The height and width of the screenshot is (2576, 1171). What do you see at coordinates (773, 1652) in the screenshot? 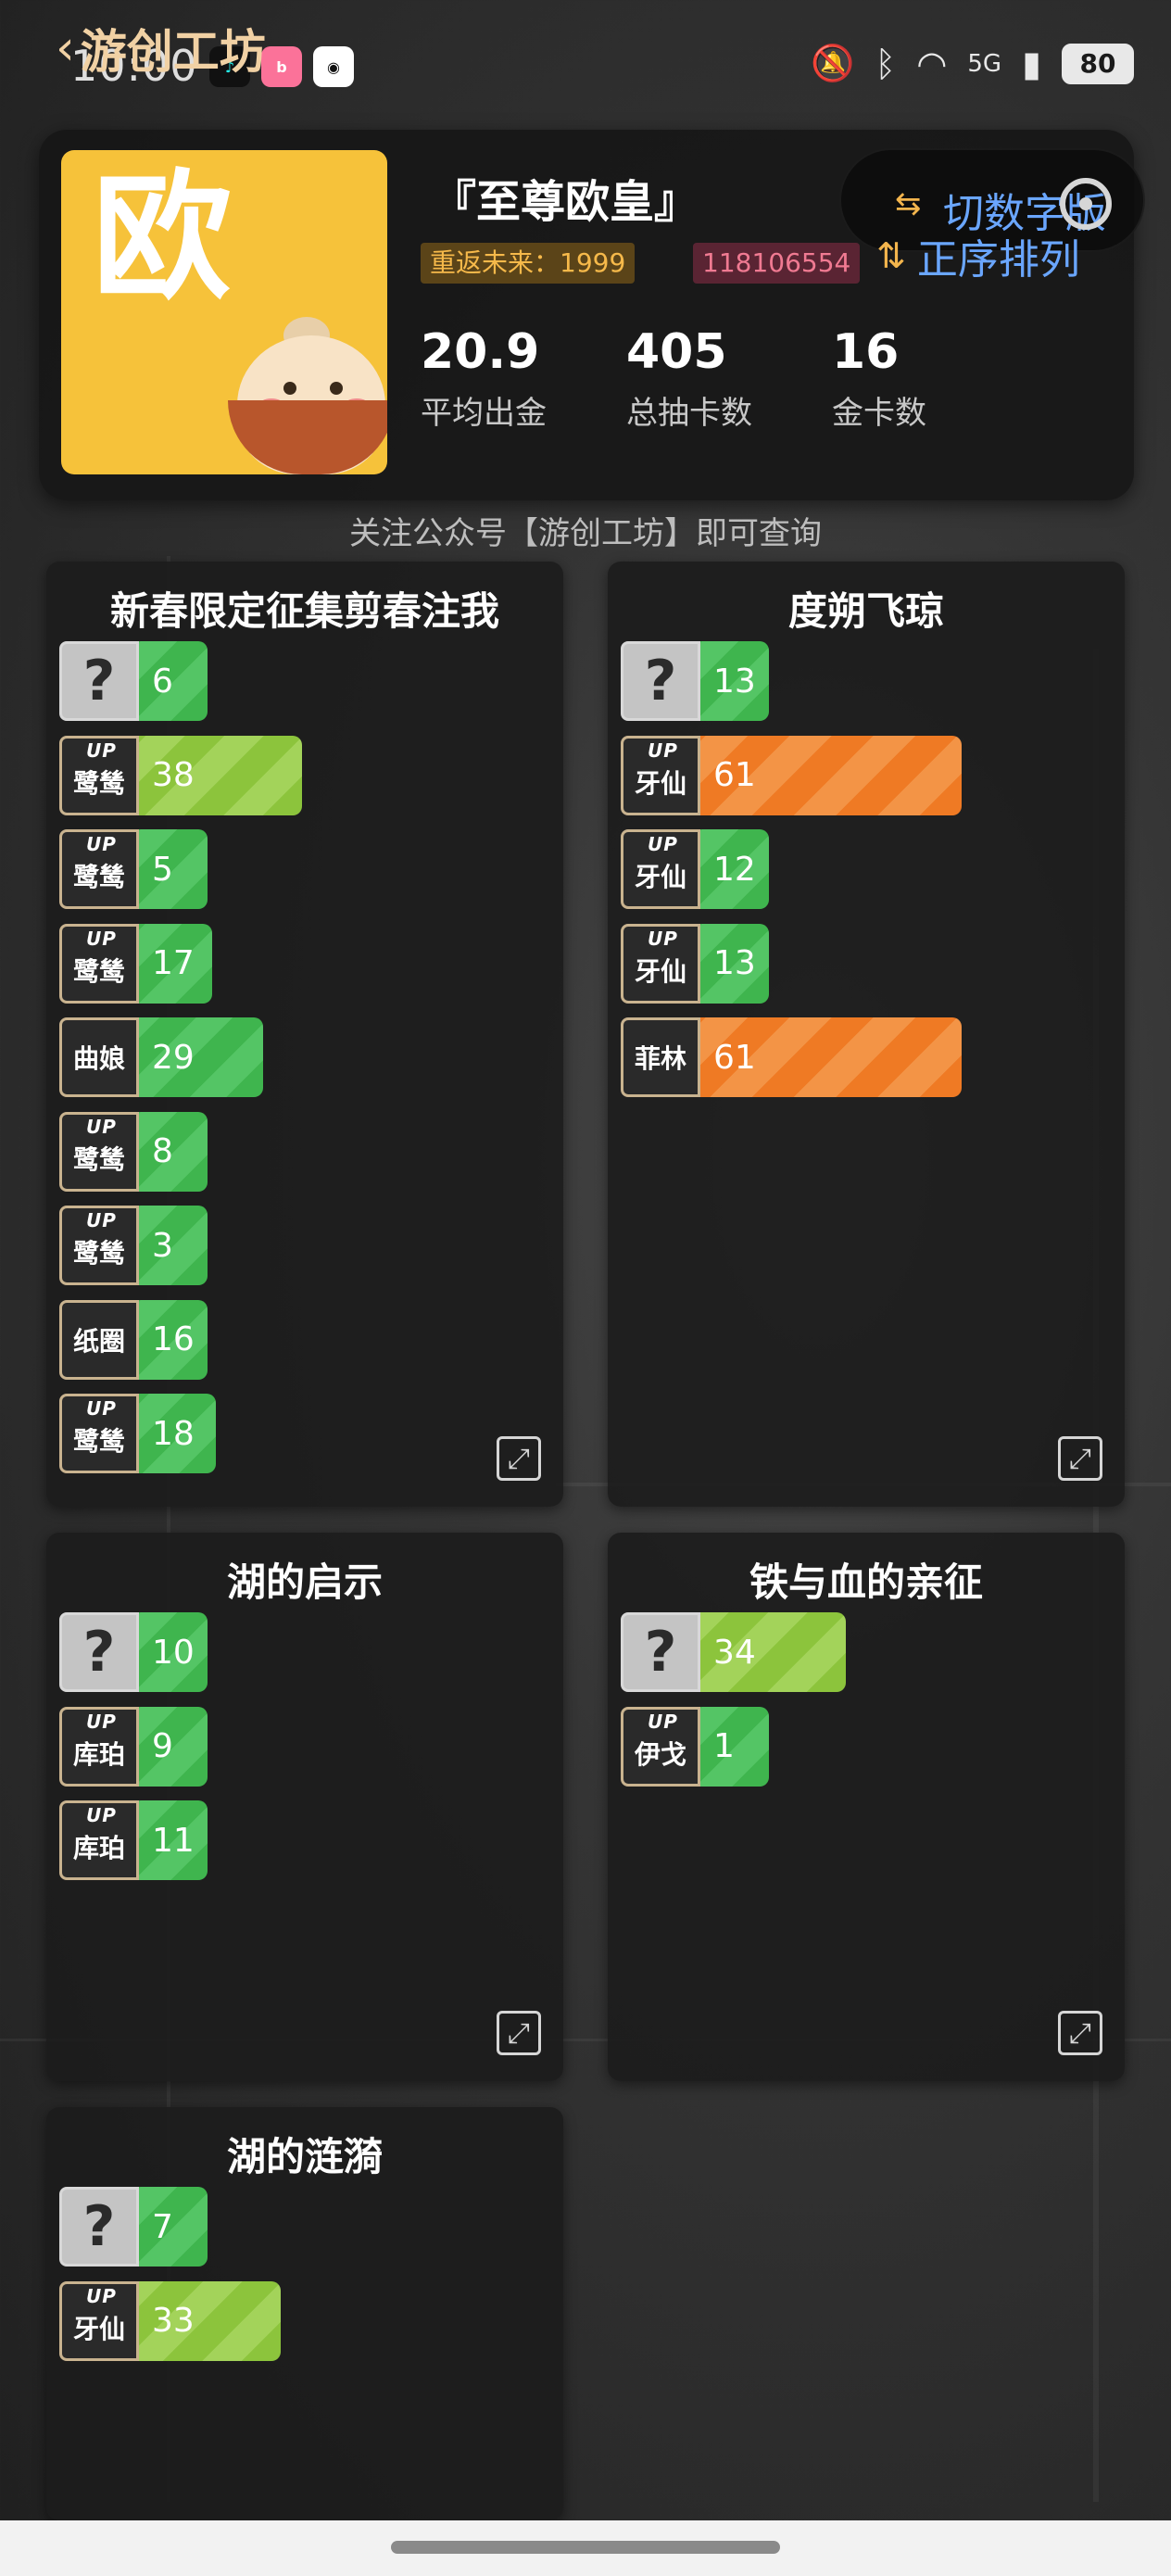
I see `pity-bar: 34` at bounding box center [773, 1652].